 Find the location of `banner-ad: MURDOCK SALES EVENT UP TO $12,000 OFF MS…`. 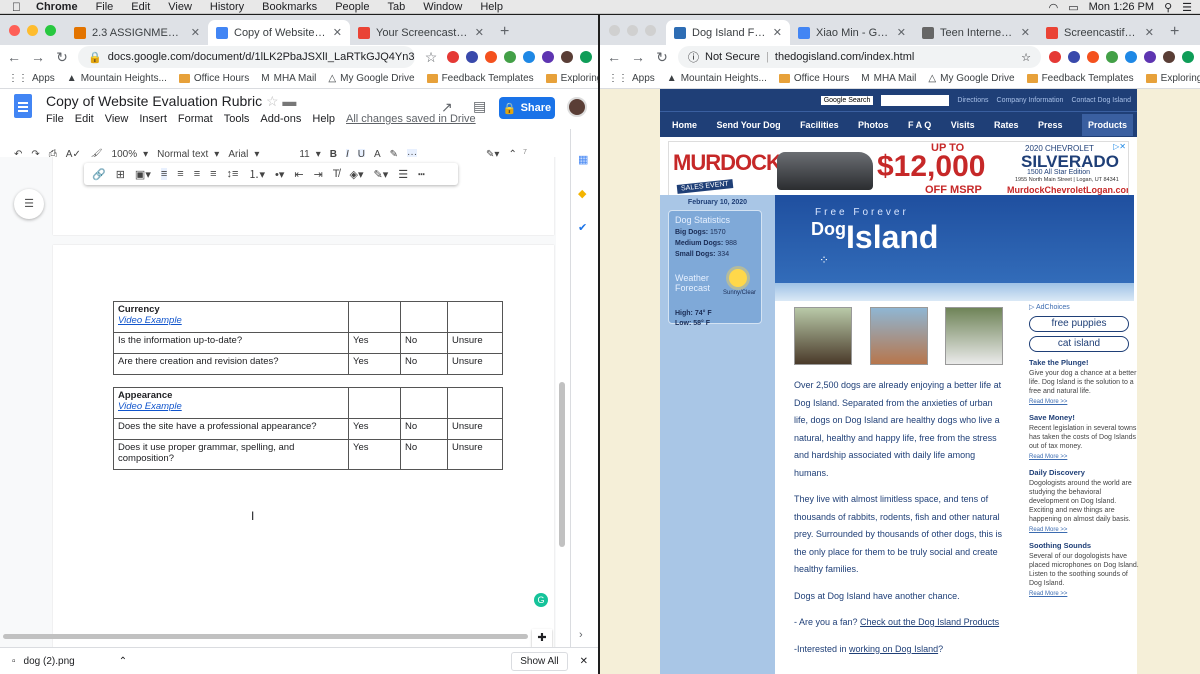

banner-ad: MURDOCK SALES EVENT UP TO $12,000 OFF MS… is located at coordinates (898, 170).